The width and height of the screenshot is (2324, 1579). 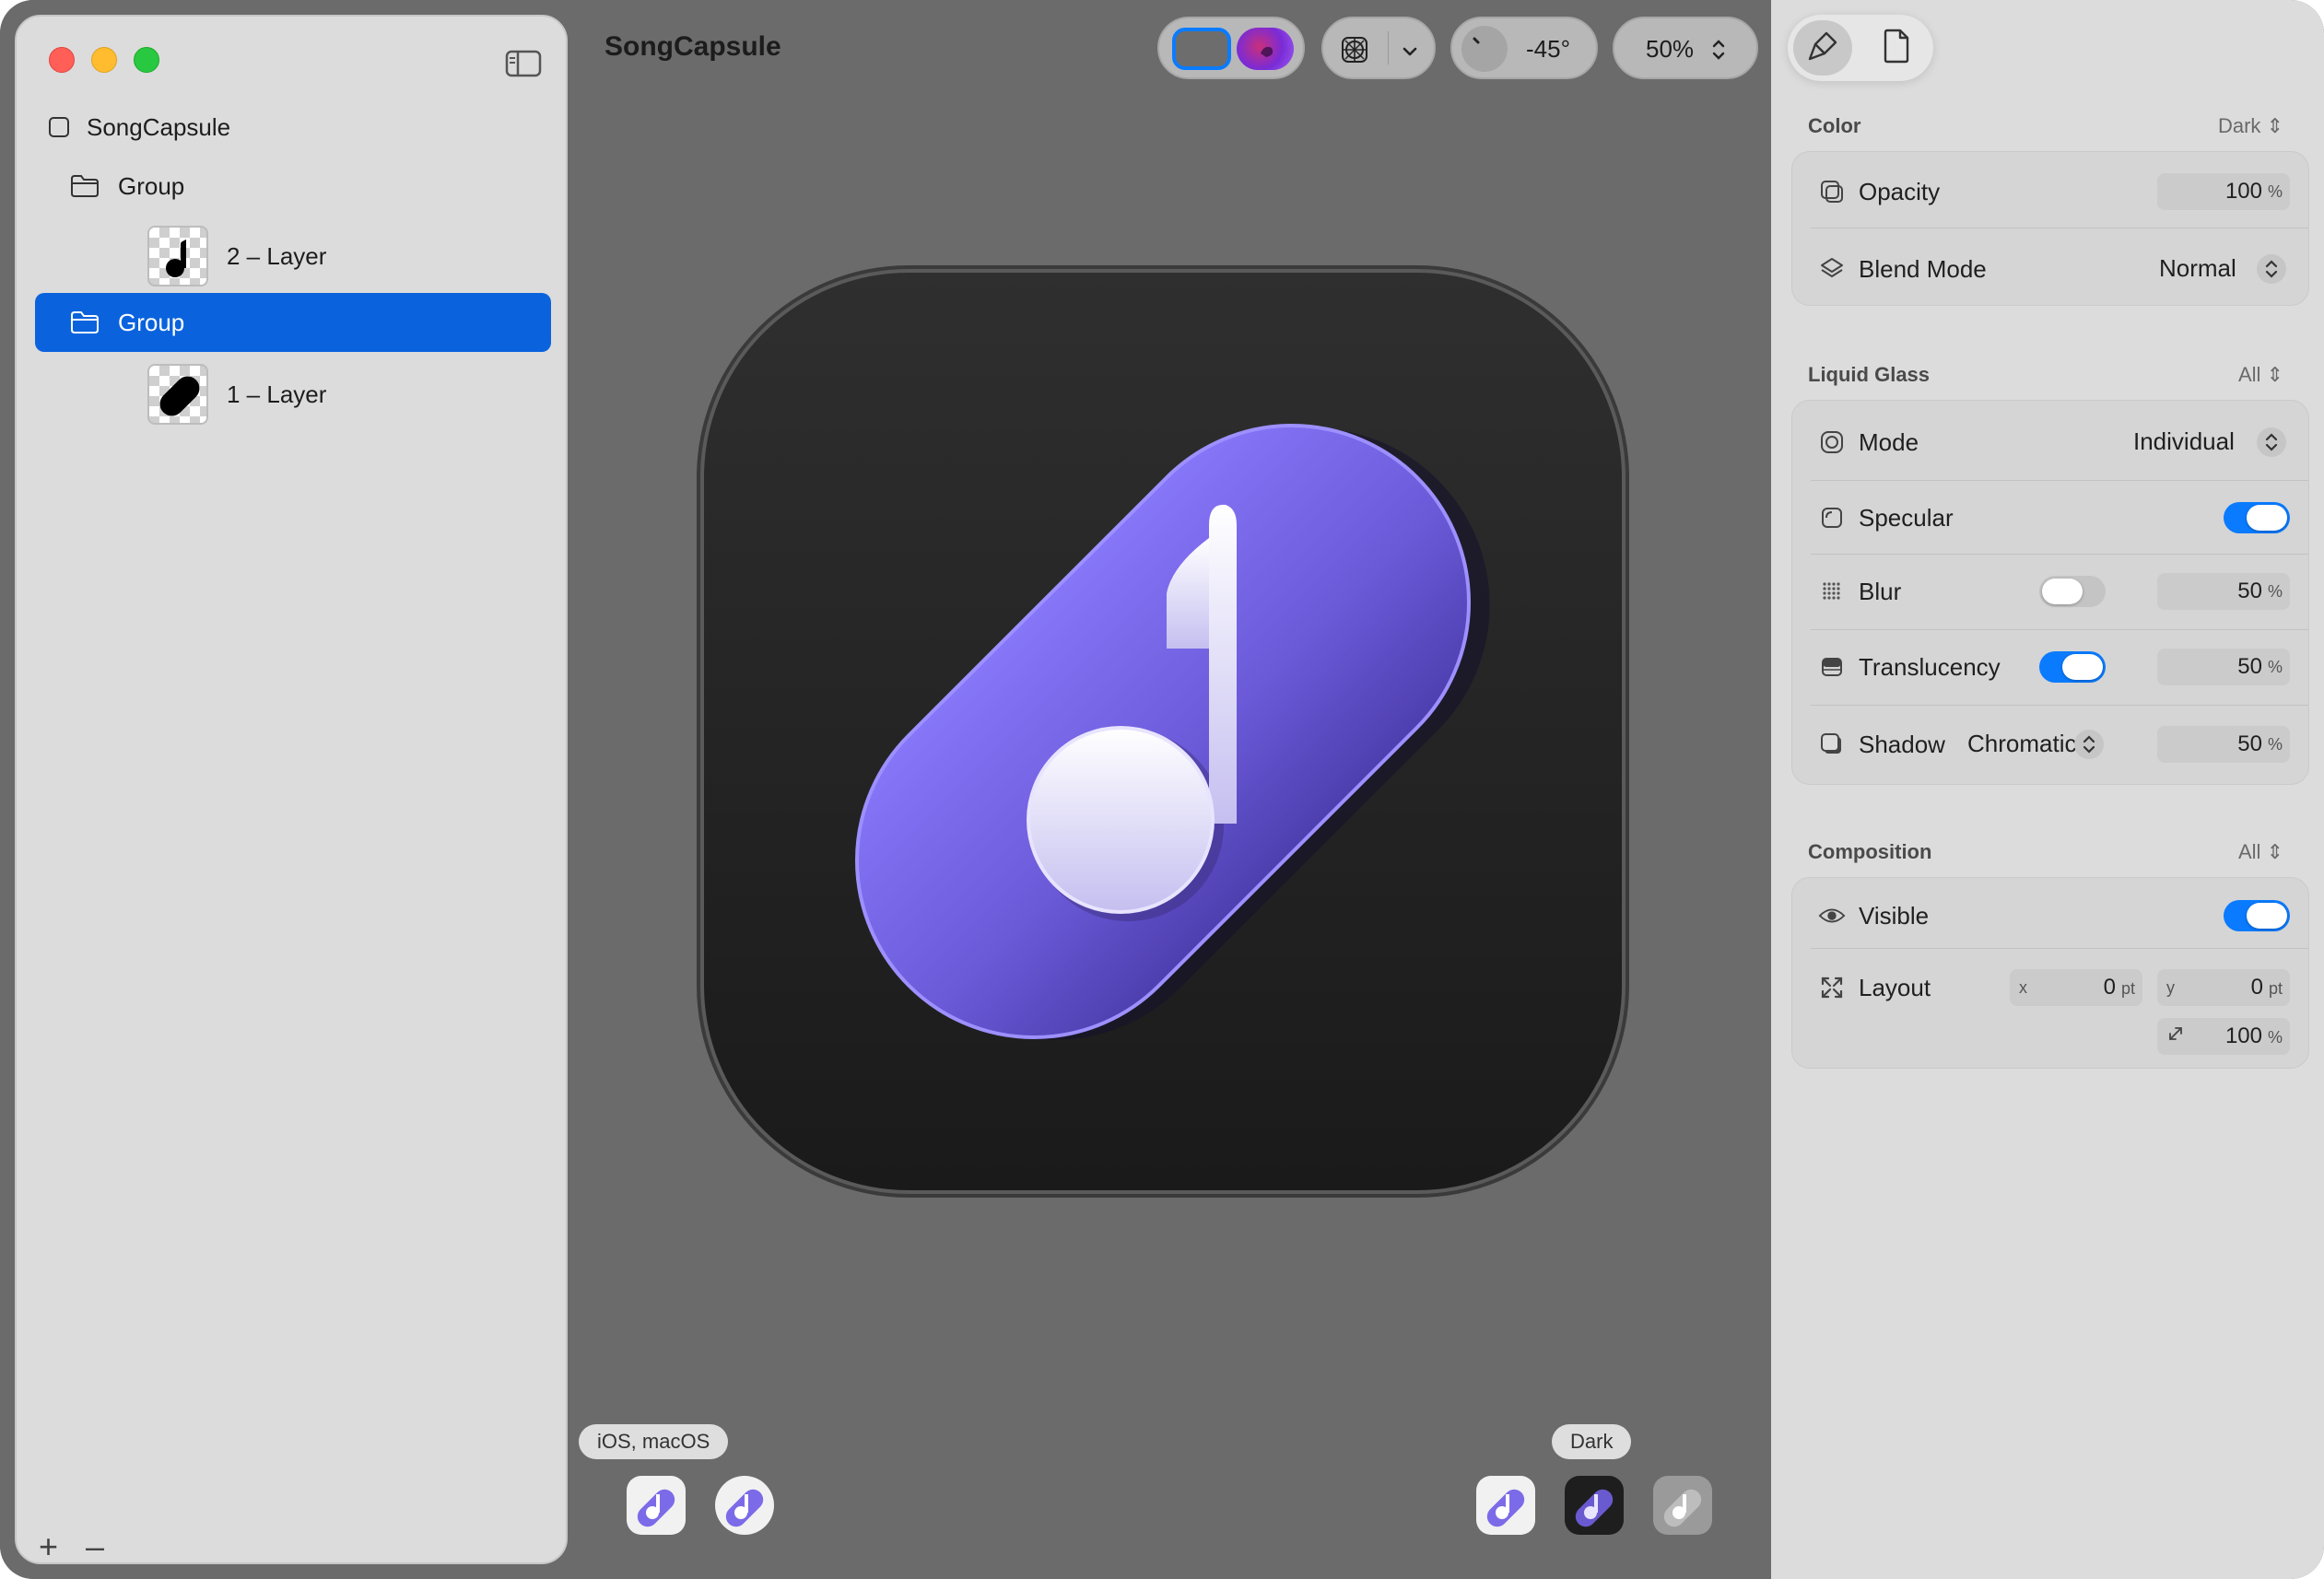 What do you see at coordinates (1265, 49) in the screenshot?
I see `appearance-color-swatch` at bounding box center [1265, 49].